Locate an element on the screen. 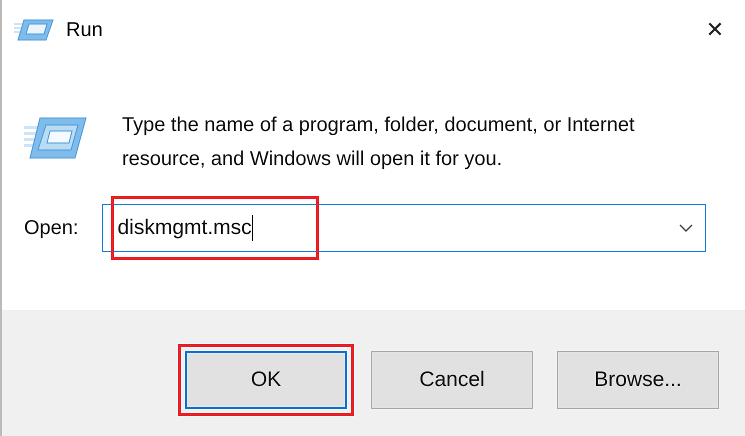 The width and height of the screenshot is (745, 436). dialog-button: OK is located at coordinates (266, 380).